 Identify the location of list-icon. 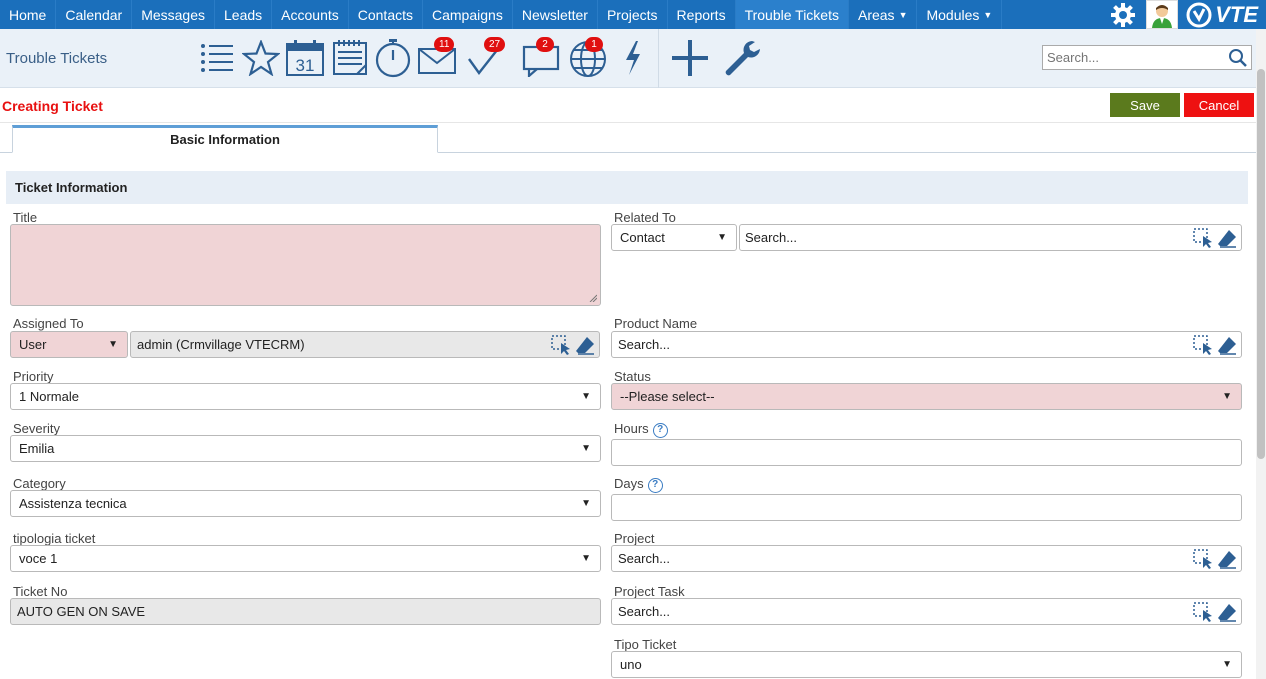
(217, 58).